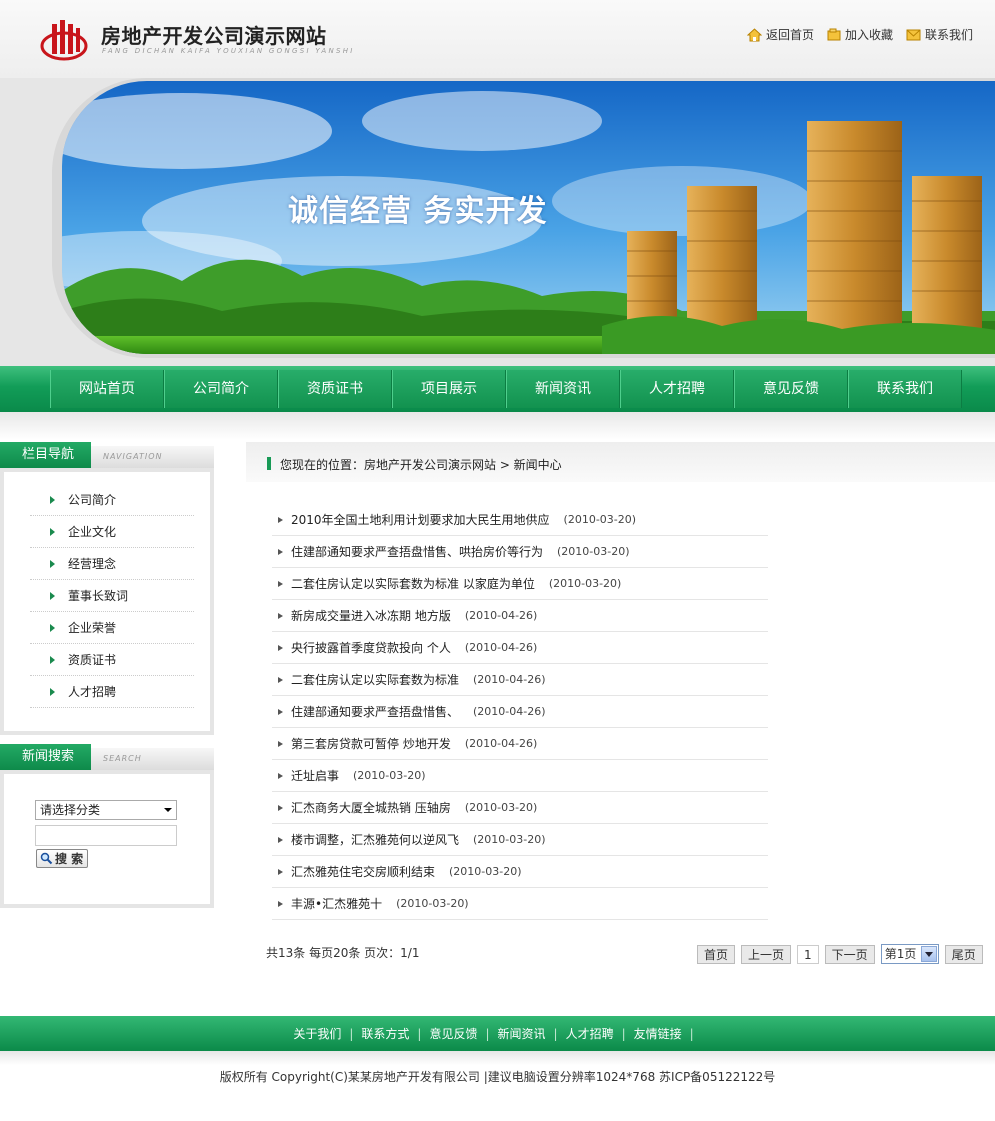 The height and width of the screenshot is (1121, 995). I want to click on nav-item-feedback: 意见反馈, so click(791, 389).